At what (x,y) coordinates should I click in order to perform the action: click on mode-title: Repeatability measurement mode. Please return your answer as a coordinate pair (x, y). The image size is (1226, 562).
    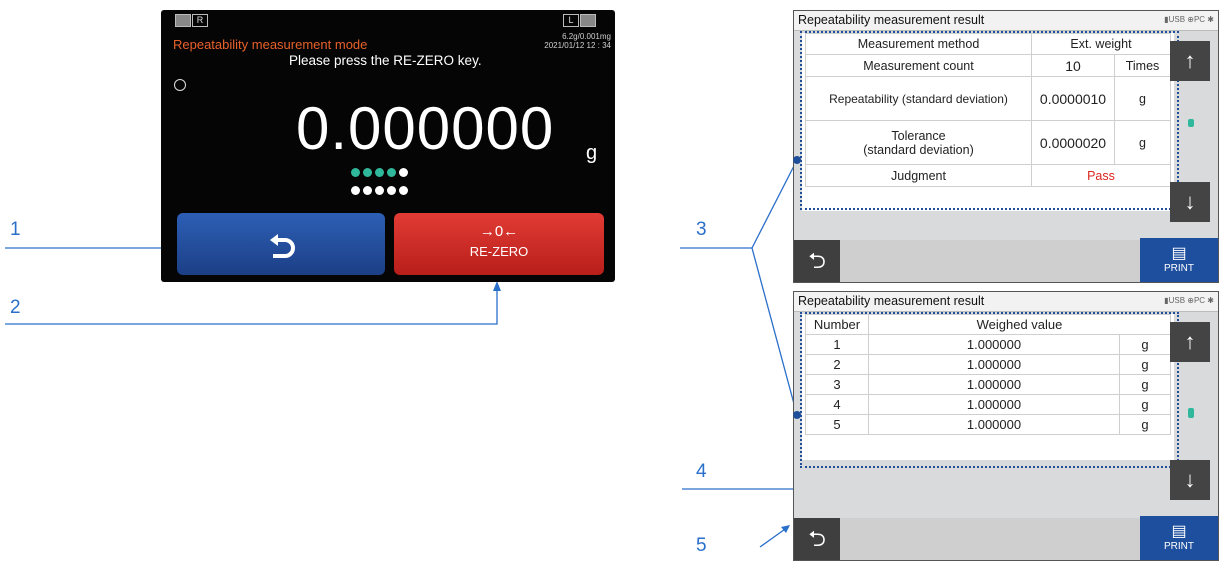
    Looking at the image, I should click on (270, 44).